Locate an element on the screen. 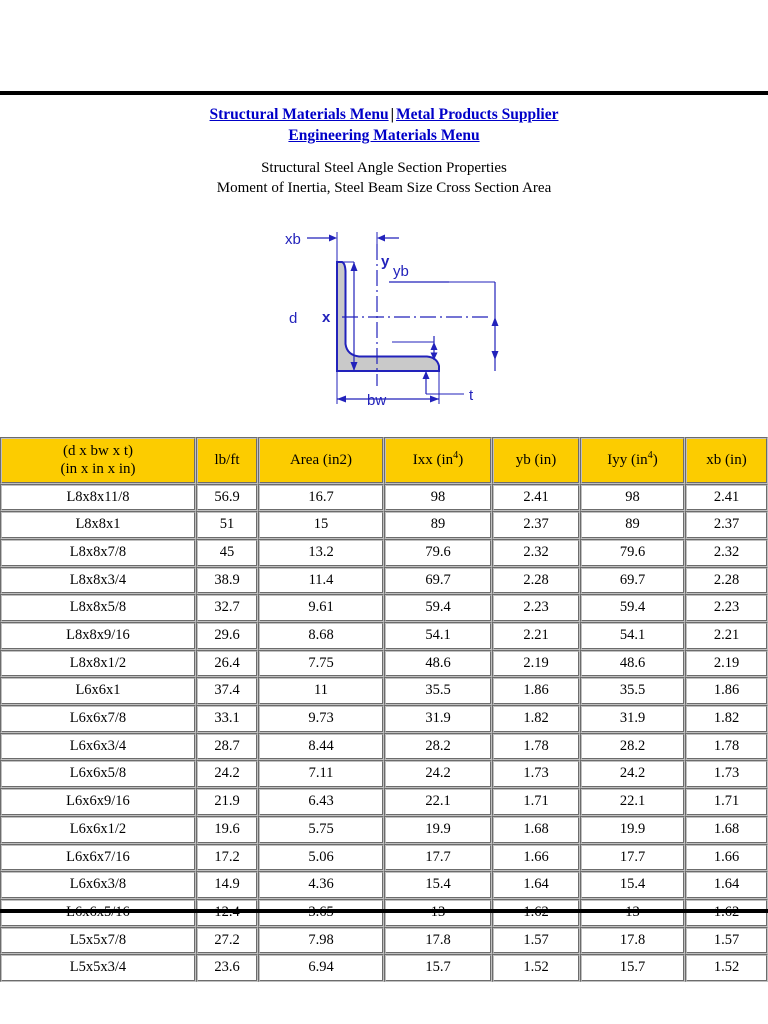 The width and height of the screenshot is (768, 1024). cell-yb: 2.19 is located at coordinates (536, 663).